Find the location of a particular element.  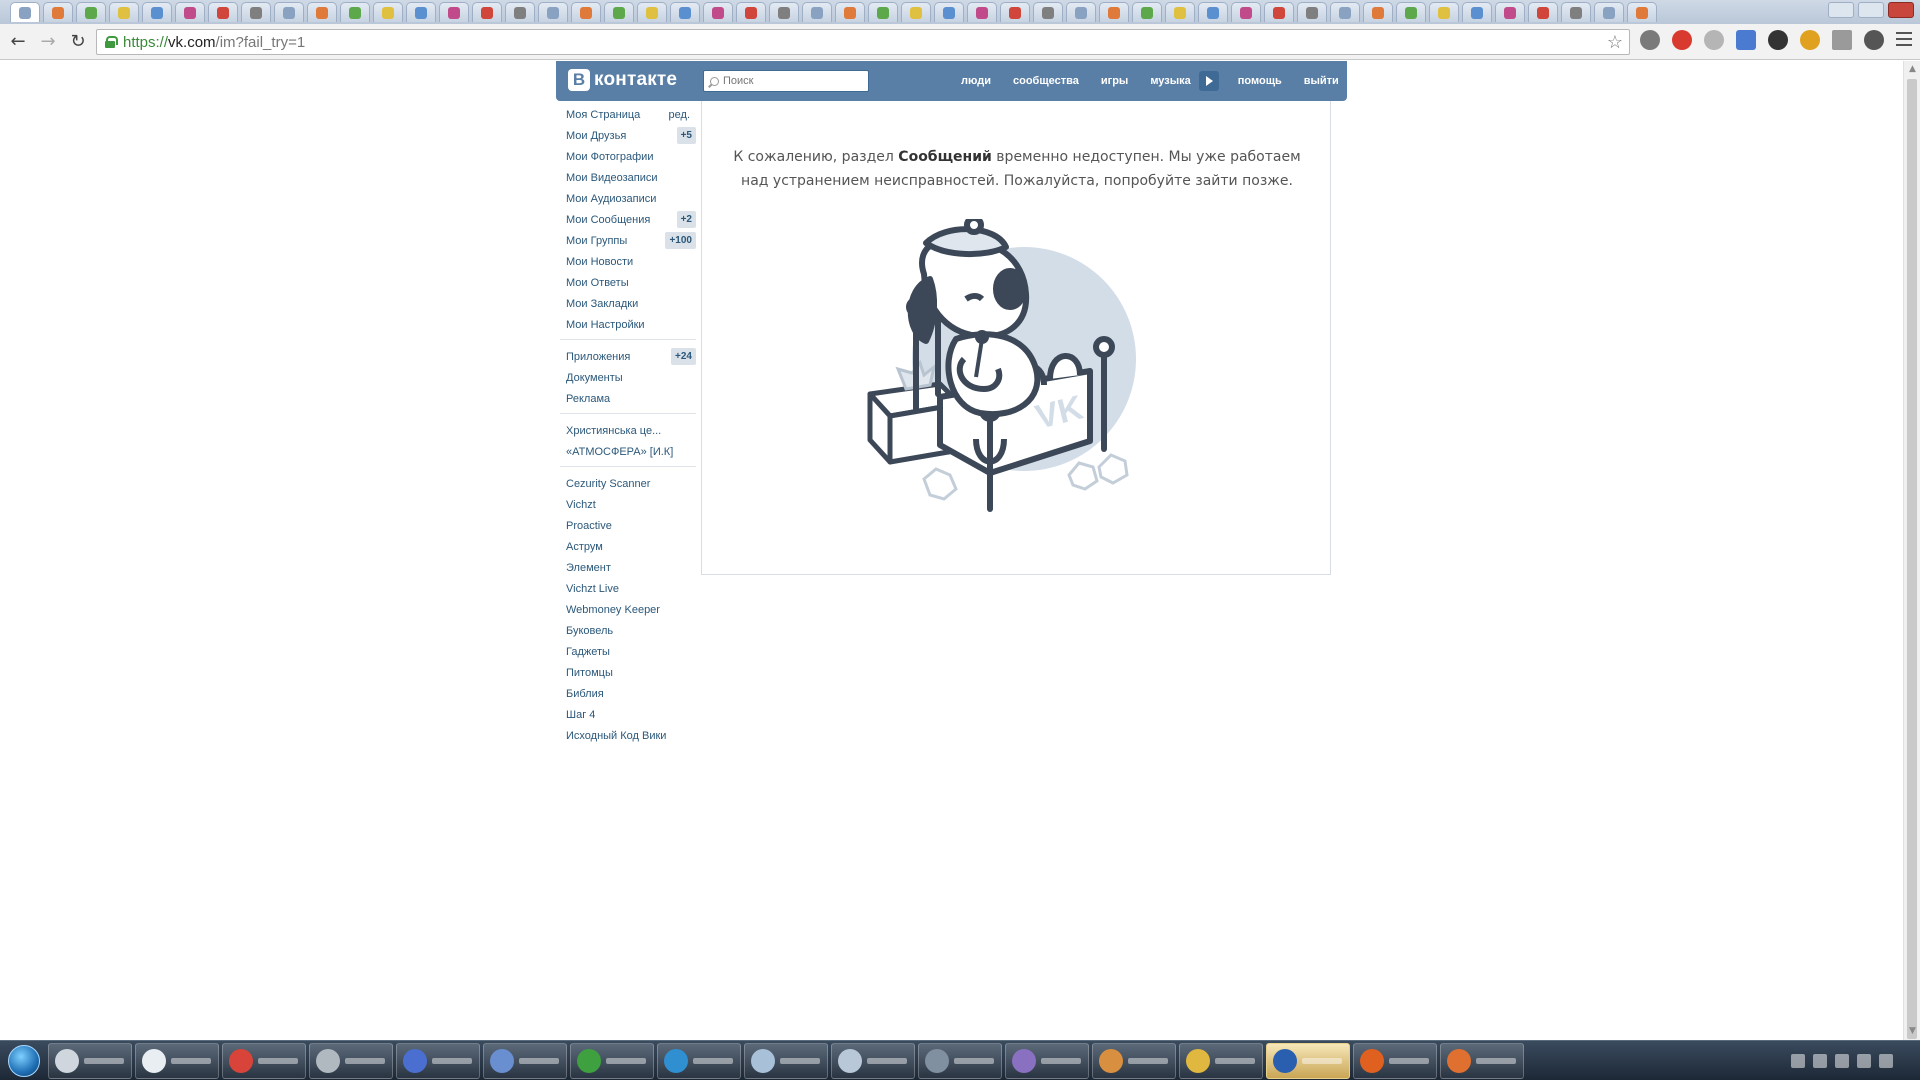

left-menu-link: Мои Настройки is located at coordinates (605, 325).